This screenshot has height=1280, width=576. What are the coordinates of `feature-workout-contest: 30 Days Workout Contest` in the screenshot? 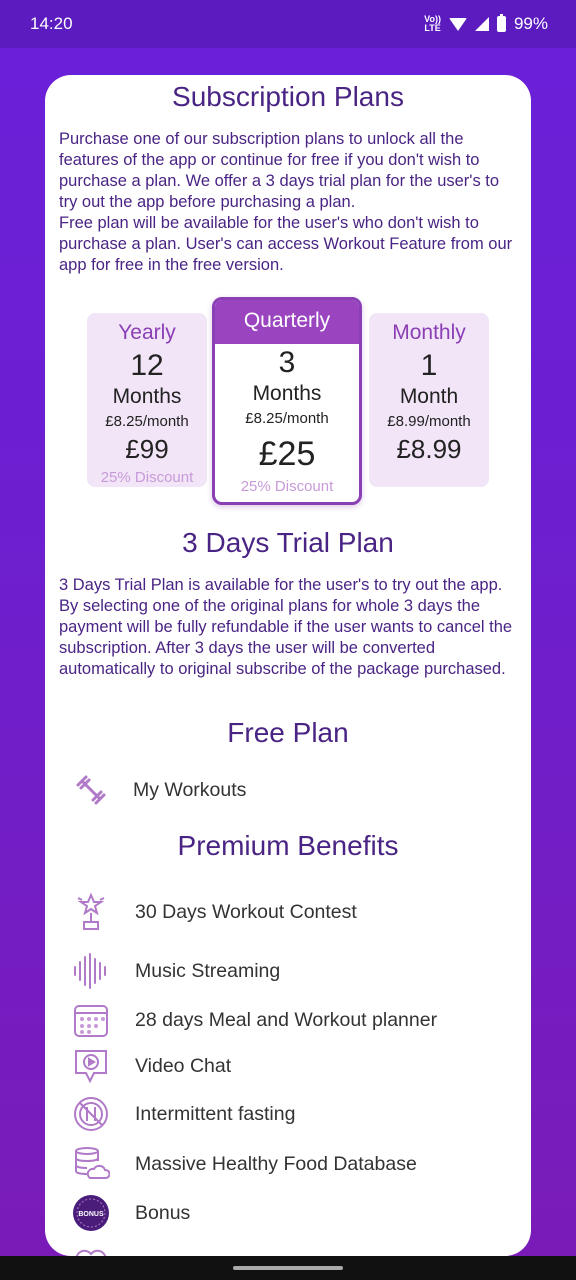 It's located at (288, 912).